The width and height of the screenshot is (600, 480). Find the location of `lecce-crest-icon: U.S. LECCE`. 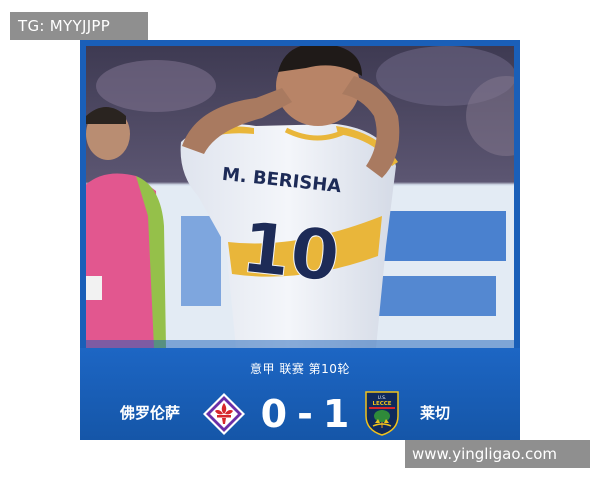

lecce-crest-icon: U.S. LECCE is located at coordinates (382, 413).